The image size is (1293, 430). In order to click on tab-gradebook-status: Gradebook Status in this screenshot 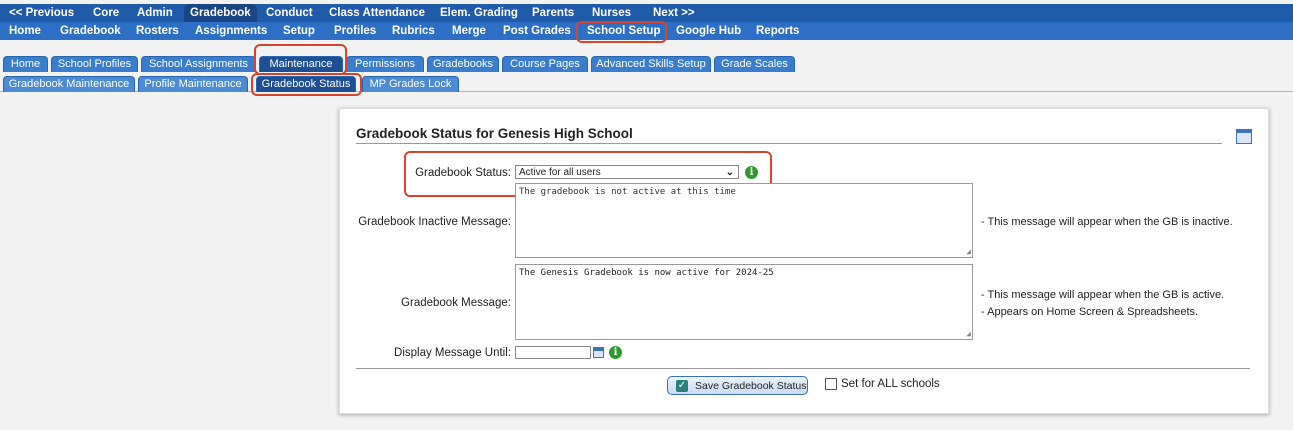, I will do `click(306, 84)`.